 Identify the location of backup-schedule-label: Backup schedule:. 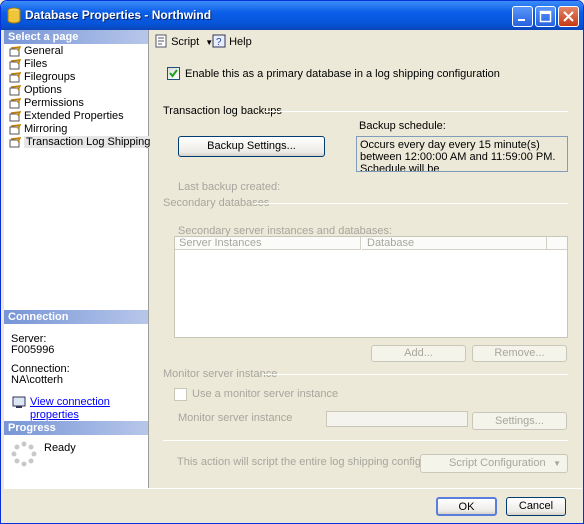
(402, 126).